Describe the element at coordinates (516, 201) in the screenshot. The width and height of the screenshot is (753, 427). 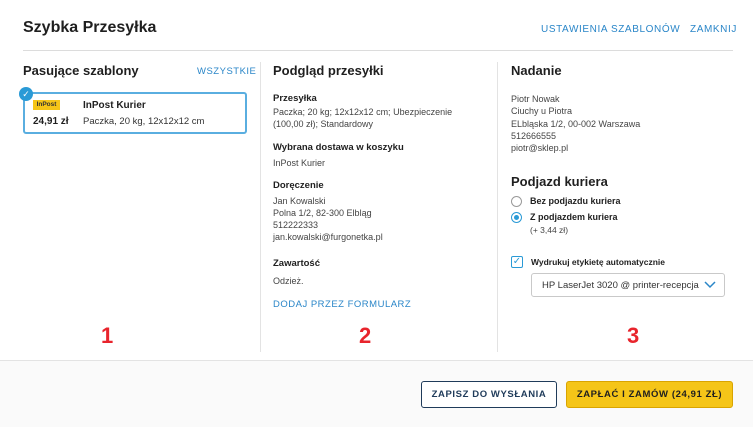
I see `radio-no-pickup` at that location.